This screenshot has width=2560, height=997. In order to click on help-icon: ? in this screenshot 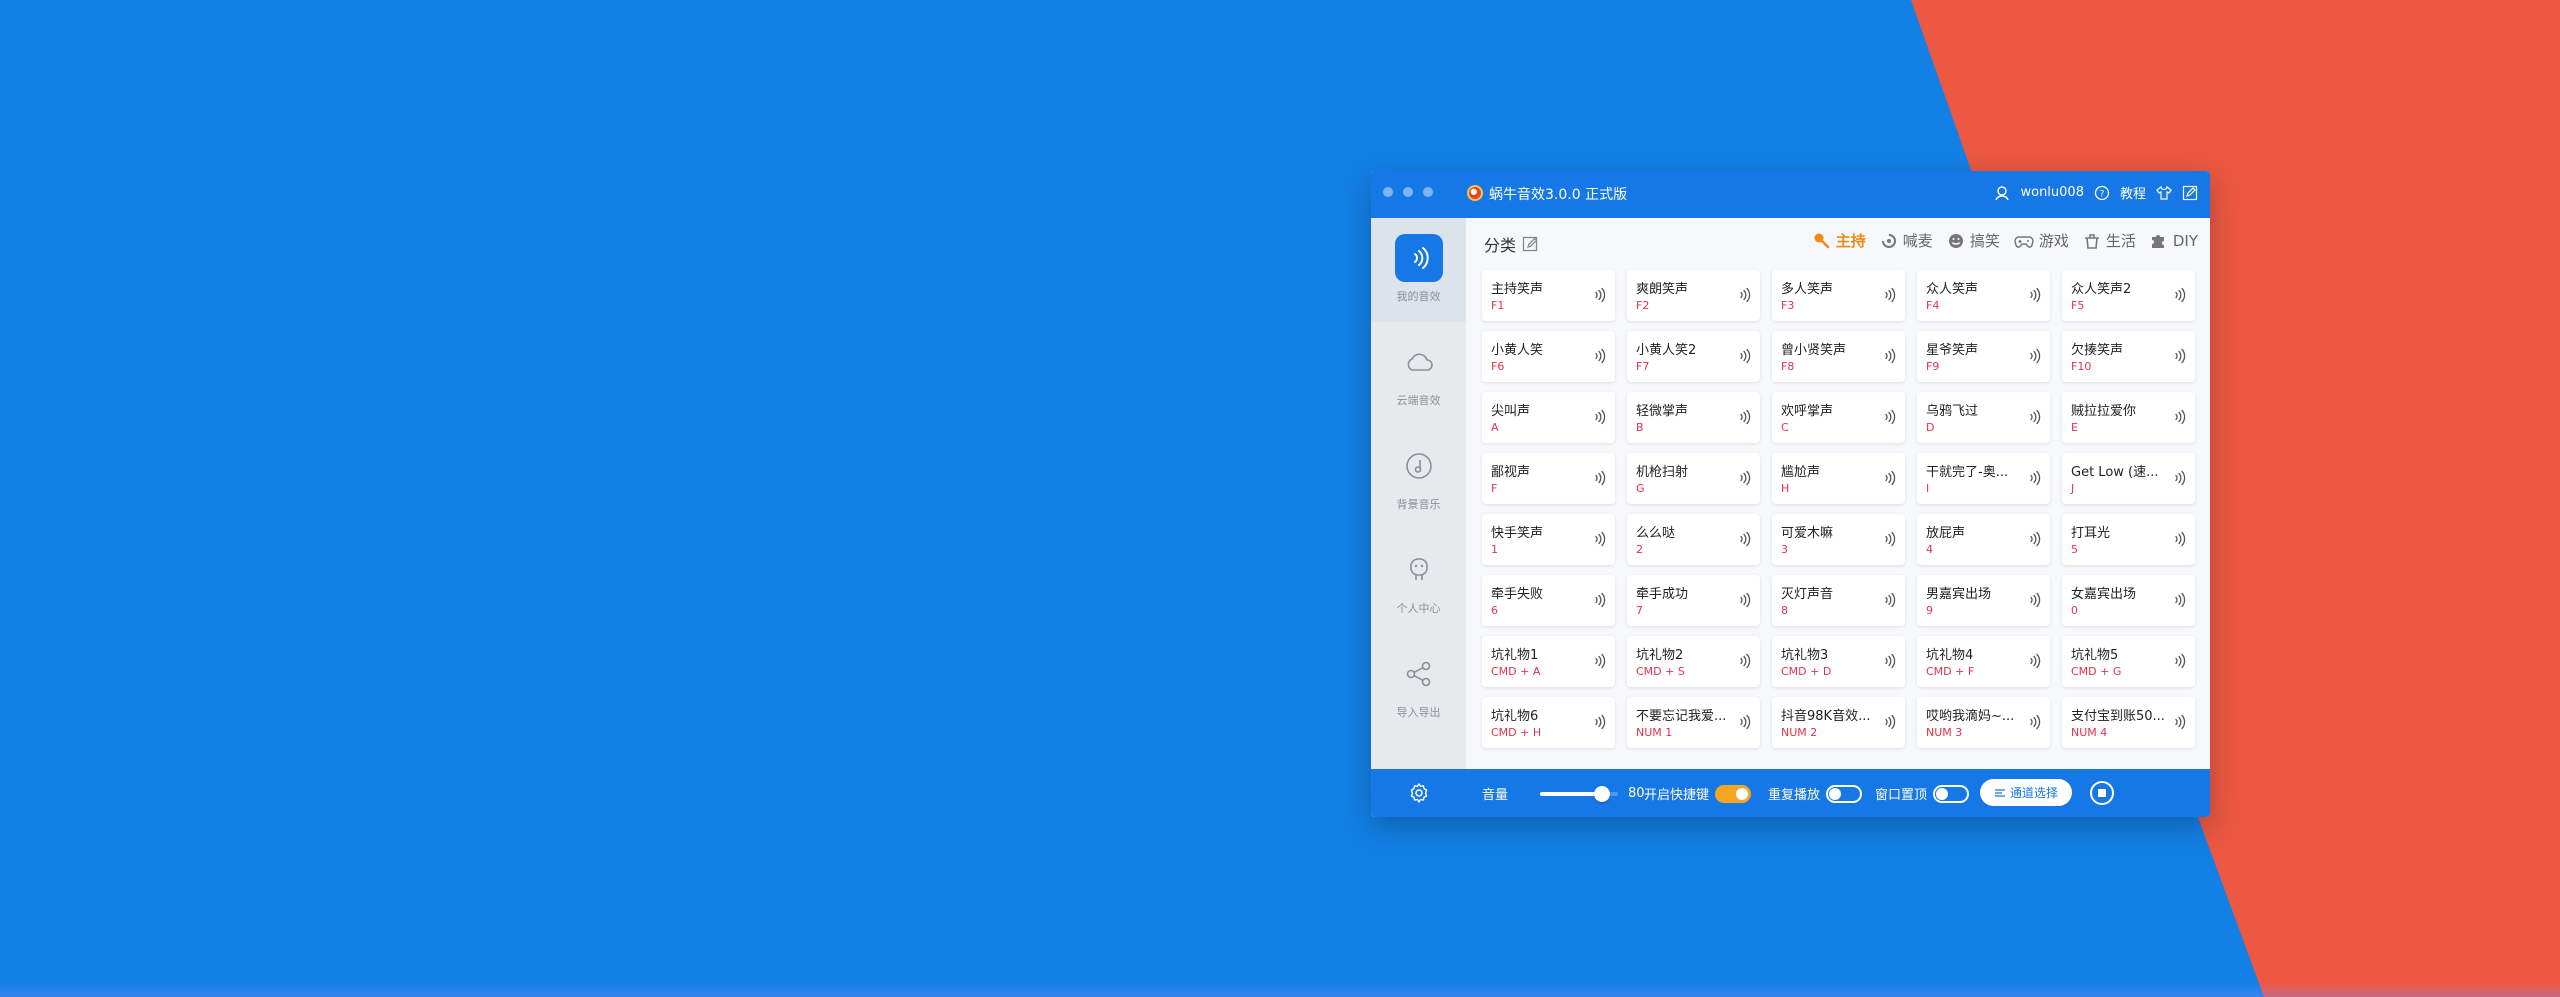, I will do `click(2102, 193)`.